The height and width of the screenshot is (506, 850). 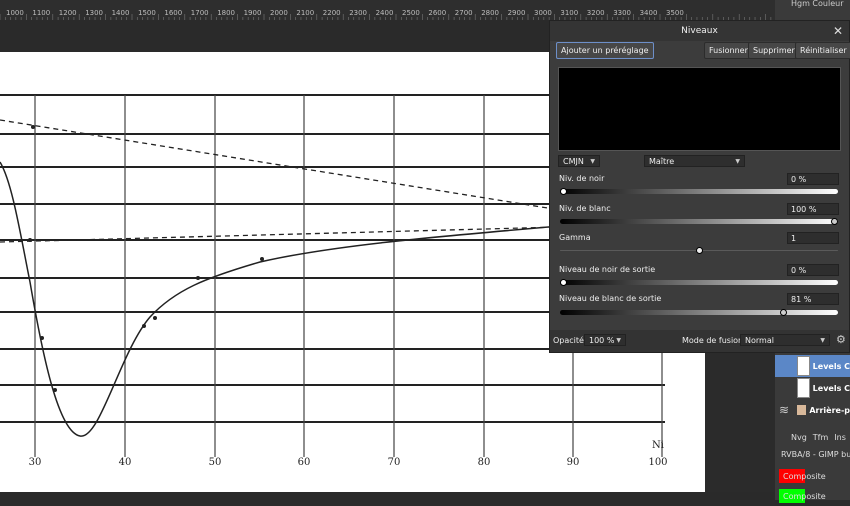 I want to click on layer-name: Arrière-p, so click(x=829, y=410).